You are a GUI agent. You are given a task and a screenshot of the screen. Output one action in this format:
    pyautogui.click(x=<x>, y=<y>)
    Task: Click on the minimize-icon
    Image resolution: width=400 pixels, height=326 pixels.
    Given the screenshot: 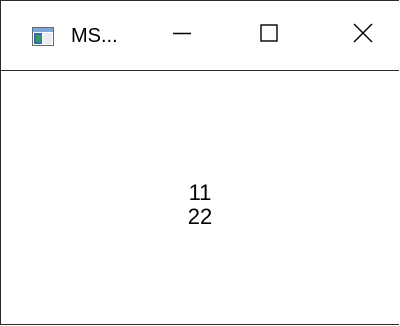 What is the action you would take?
    pyautogui.click(x=182, y=35)
    